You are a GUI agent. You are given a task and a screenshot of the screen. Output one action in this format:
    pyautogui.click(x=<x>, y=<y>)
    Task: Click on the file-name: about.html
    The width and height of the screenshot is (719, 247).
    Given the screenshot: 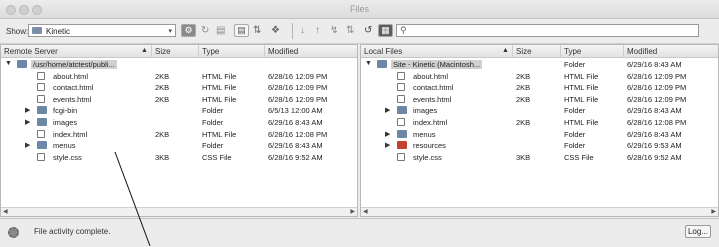 What is the action you would take?
    pyautogui.click(x=431, y=76)
    